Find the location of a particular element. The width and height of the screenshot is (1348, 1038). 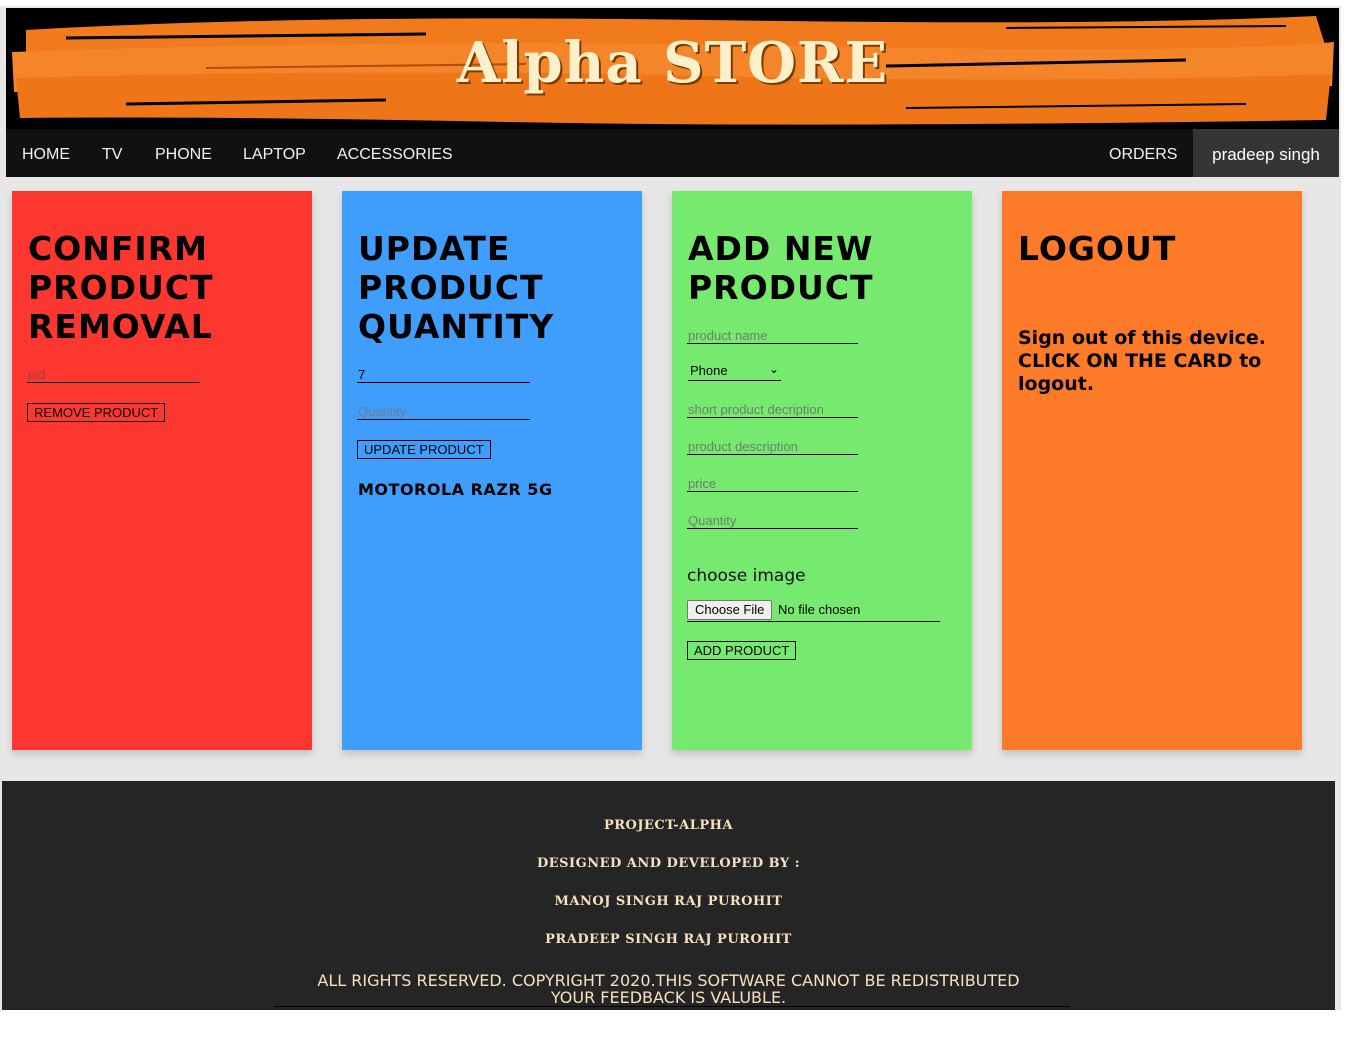

short-description-input is located at coordinates (772, 409).